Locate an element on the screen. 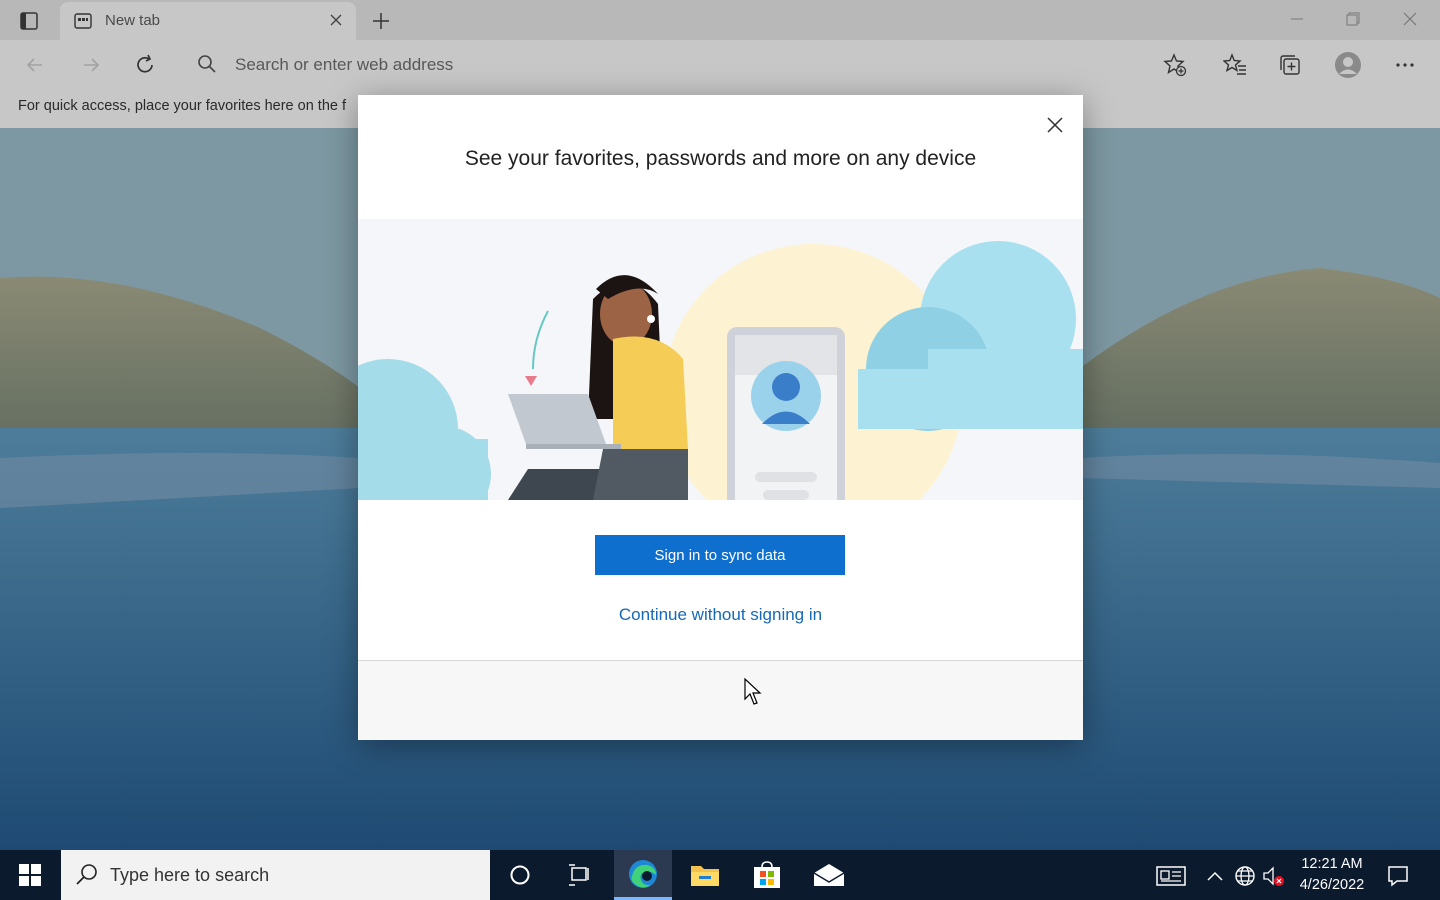  collections-icon is located at coordinates (1290, 65).